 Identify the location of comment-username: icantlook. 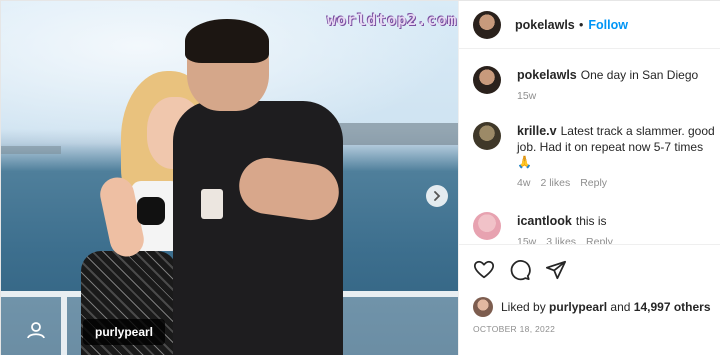
(544, 221).